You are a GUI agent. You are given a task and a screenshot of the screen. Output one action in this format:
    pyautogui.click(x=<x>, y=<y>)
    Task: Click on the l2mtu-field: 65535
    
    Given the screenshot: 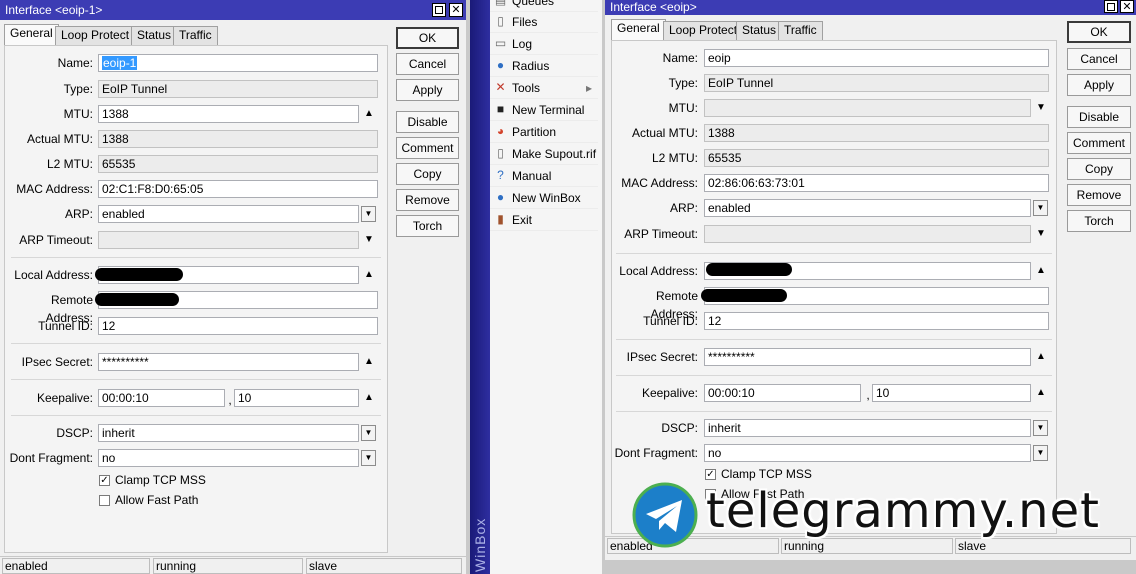 What is the action you would take?
    pyautogui.click(x=238, y=164)
    